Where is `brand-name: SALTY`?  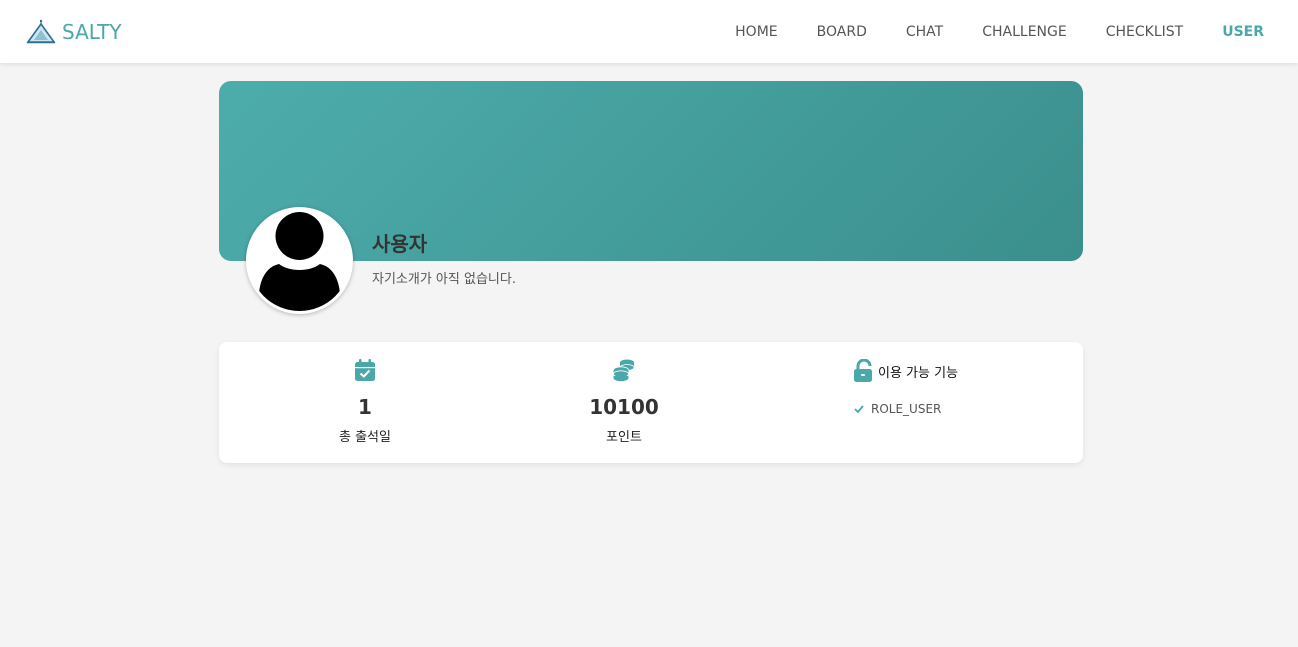
brand-name: SALTY is located at coordinates (92, 32).